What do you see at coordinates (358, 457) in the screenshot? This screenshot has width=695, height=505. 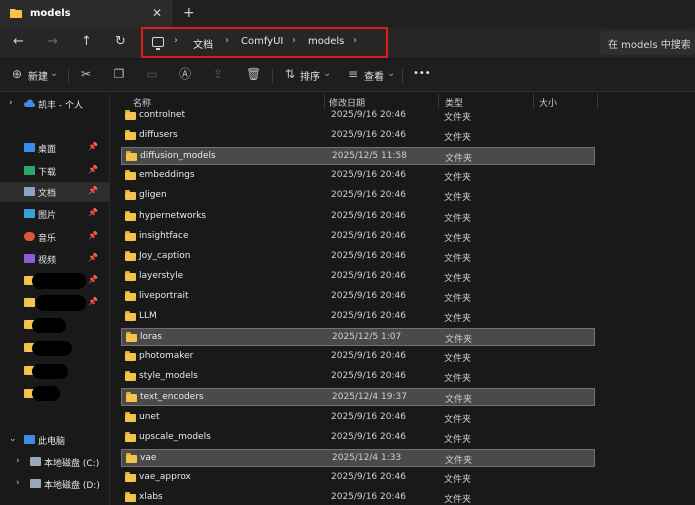 I see `file-row: vae 2025/12/4 1:33 文件夹` at bounding box center [358, 457].